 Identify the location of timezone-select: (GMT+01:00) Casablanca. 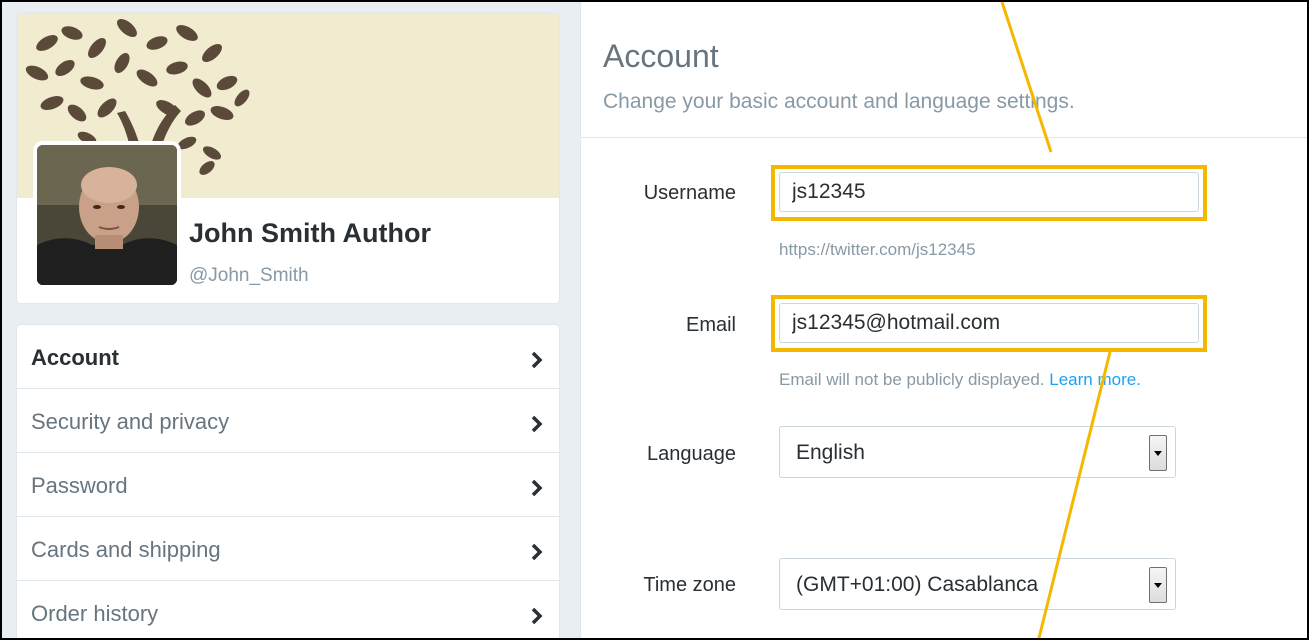
(977, 584).